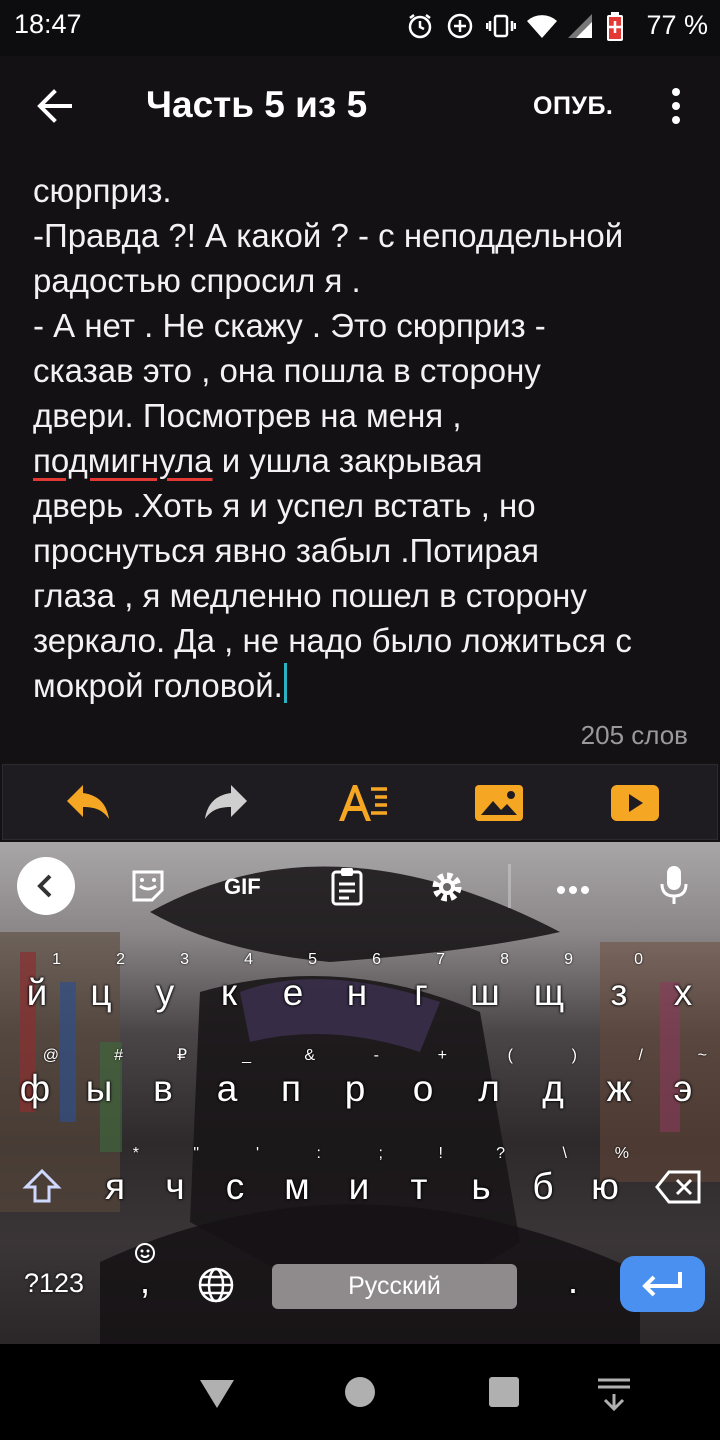 This screenshot has height=1440, width=720. I want to click on key: б \, so click(543, 1183).